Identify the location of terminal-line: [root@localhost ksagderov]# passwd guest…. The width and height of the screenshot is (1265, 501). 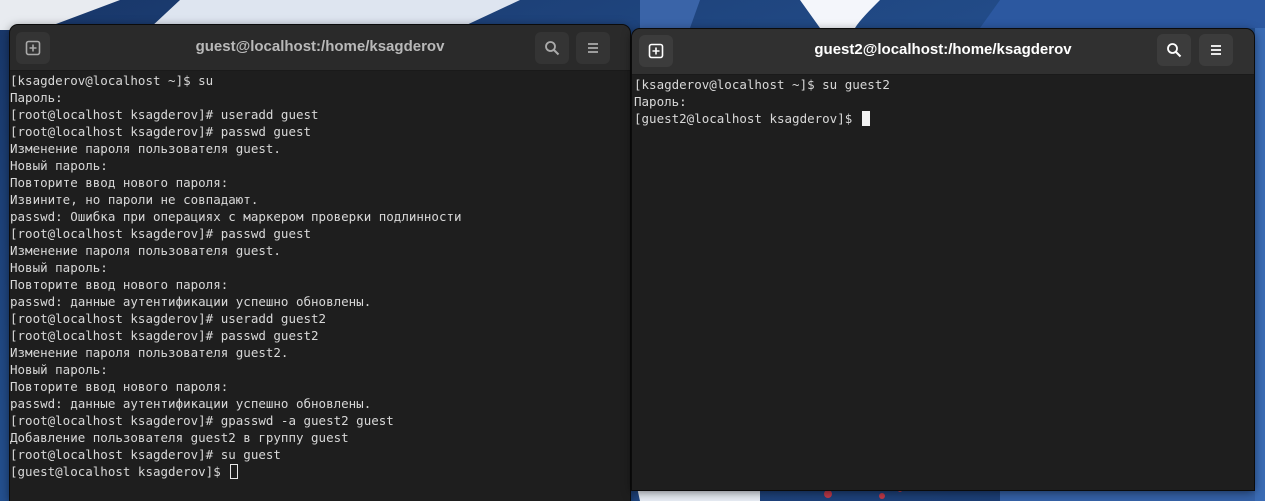
(164, 335).